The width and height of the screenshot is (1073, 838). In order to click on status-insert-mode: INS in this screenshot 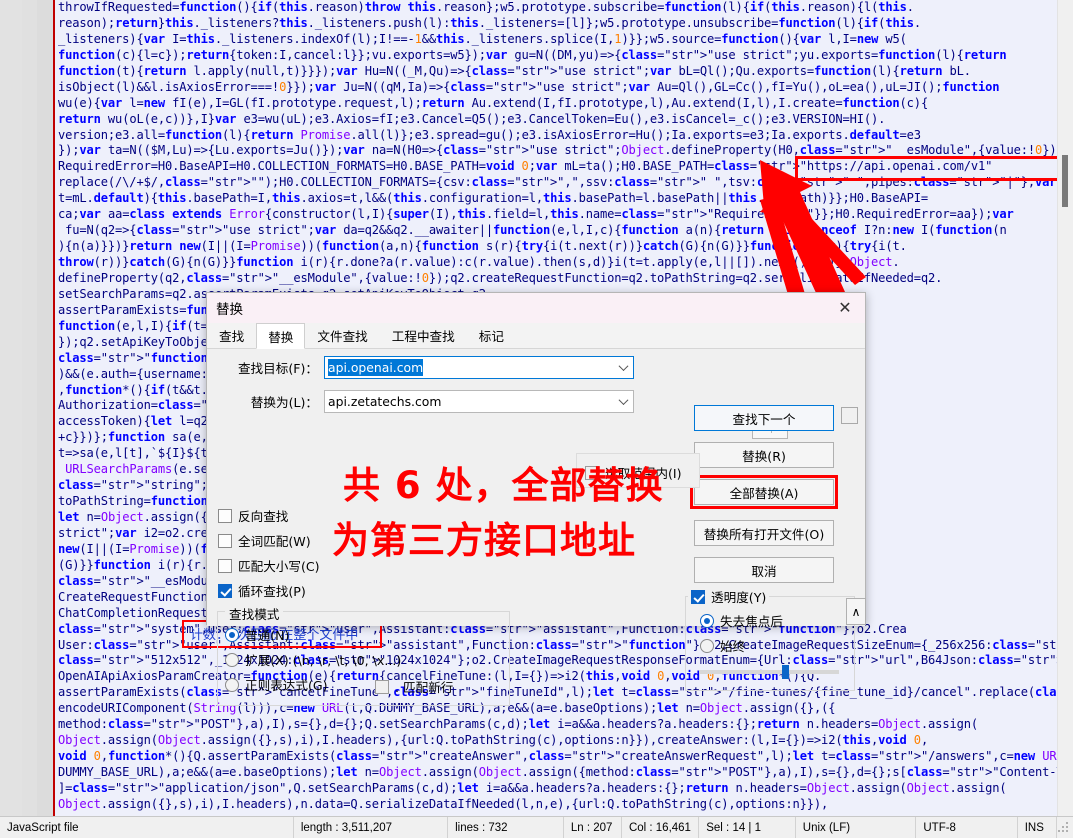, I will do `click(1037, 827)`.